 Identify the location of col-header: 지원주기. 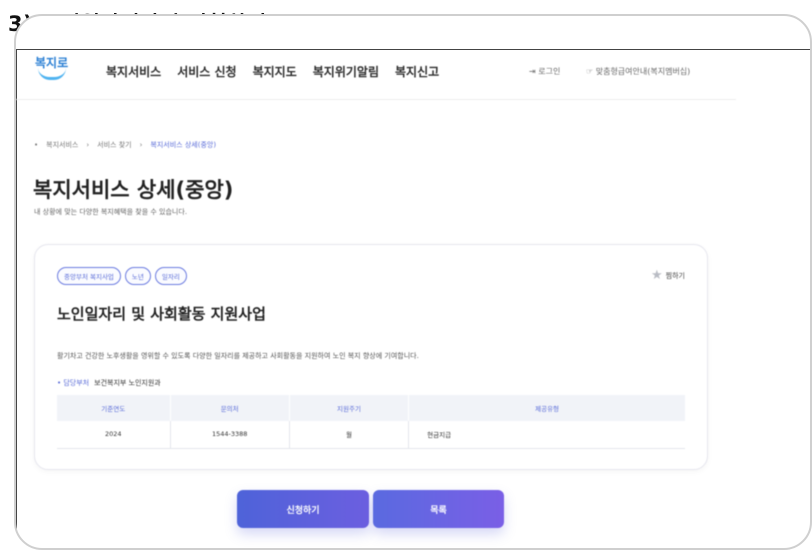
(349, 408).